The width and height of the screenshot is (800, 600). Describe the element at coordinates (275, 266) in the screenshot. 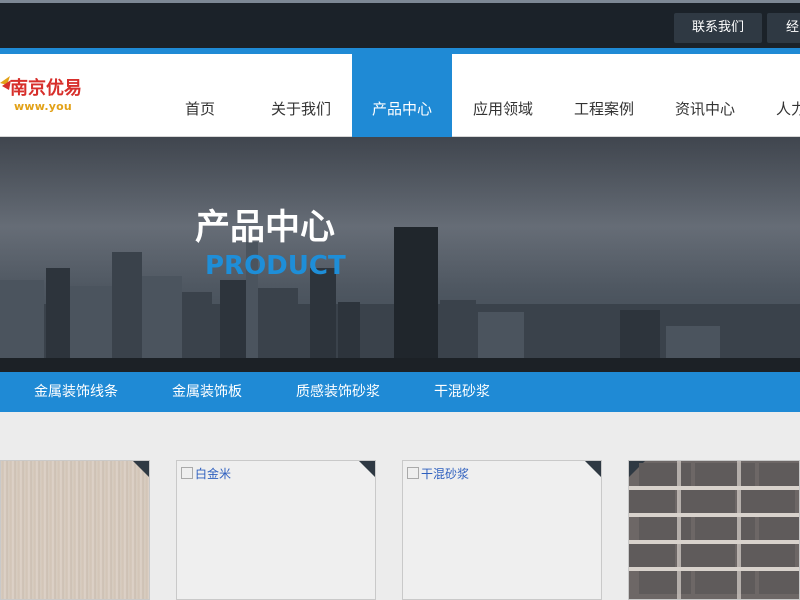

I see `banner-subtitle: PRODUCT` at that location.